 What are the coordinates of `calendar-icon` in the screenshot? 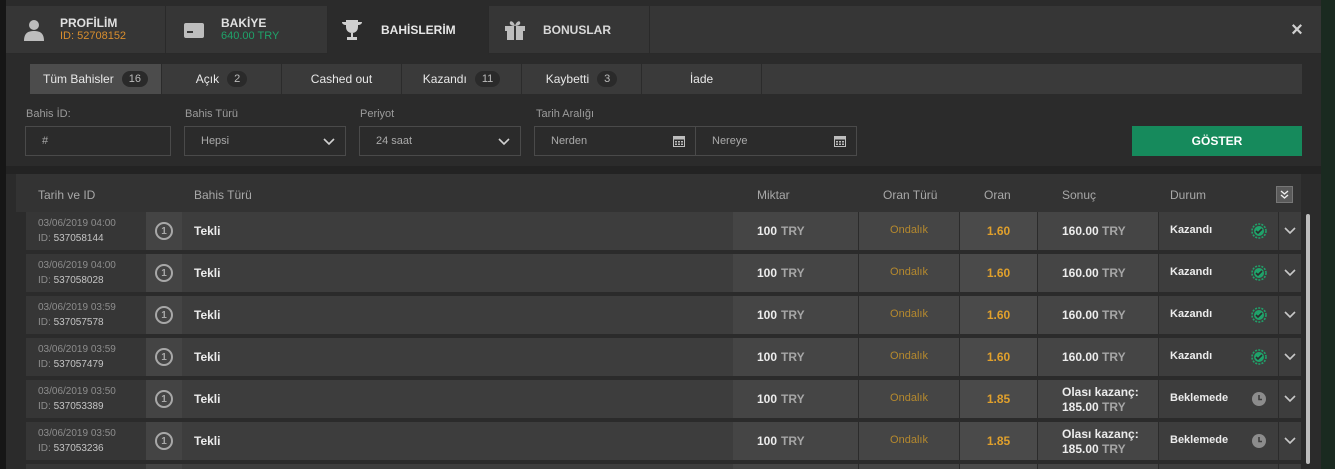 It's located at (679, 141).